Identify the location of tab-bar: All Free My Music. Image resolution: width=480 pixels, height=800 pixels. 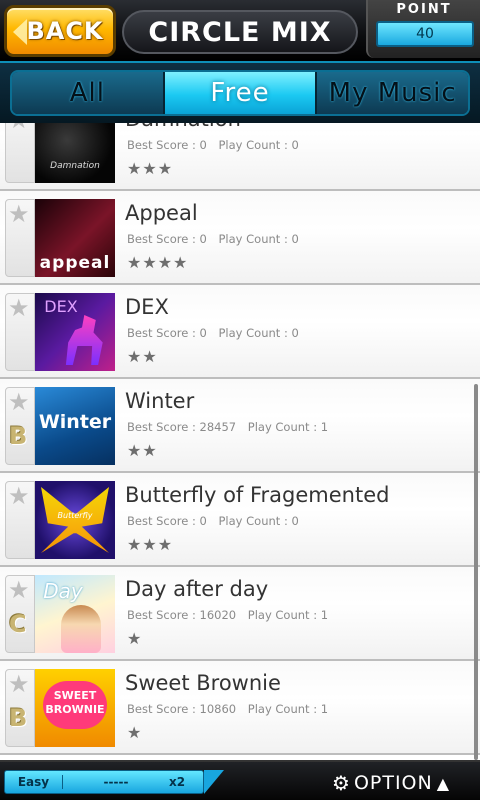
(240, 93).